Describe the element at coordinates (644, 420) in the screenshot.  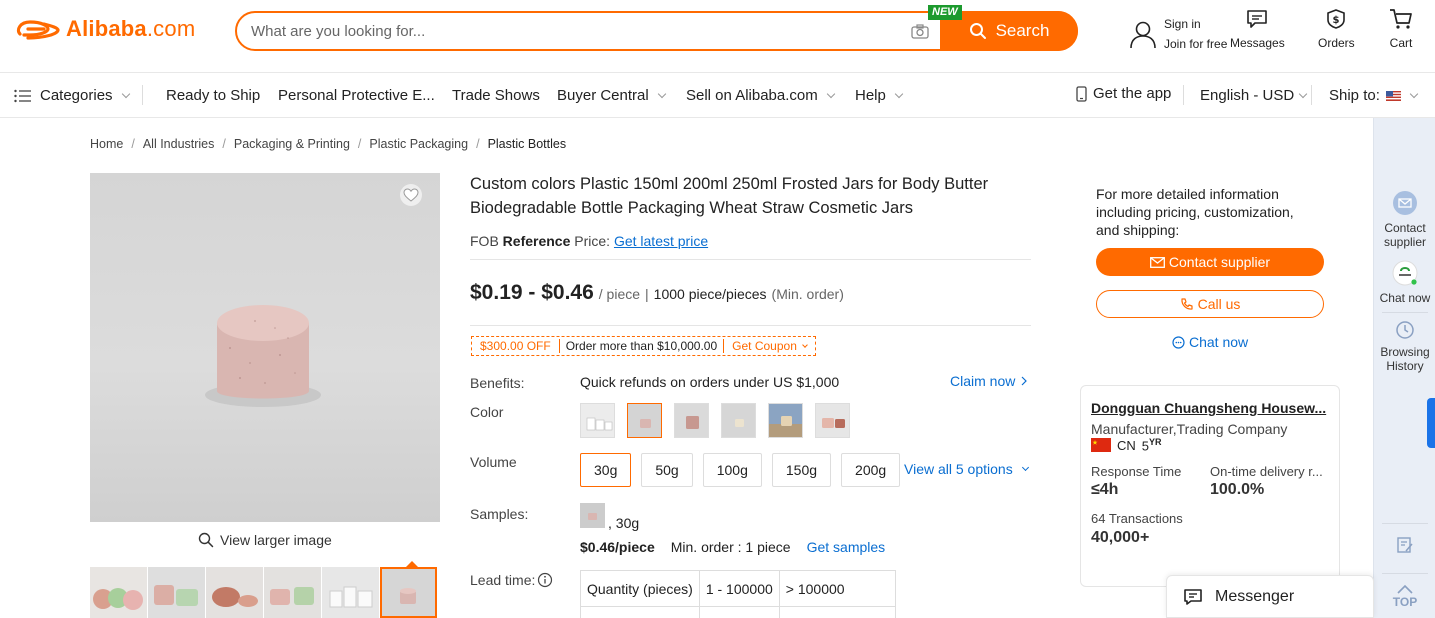
I see `color-swatch-selected` at that location.